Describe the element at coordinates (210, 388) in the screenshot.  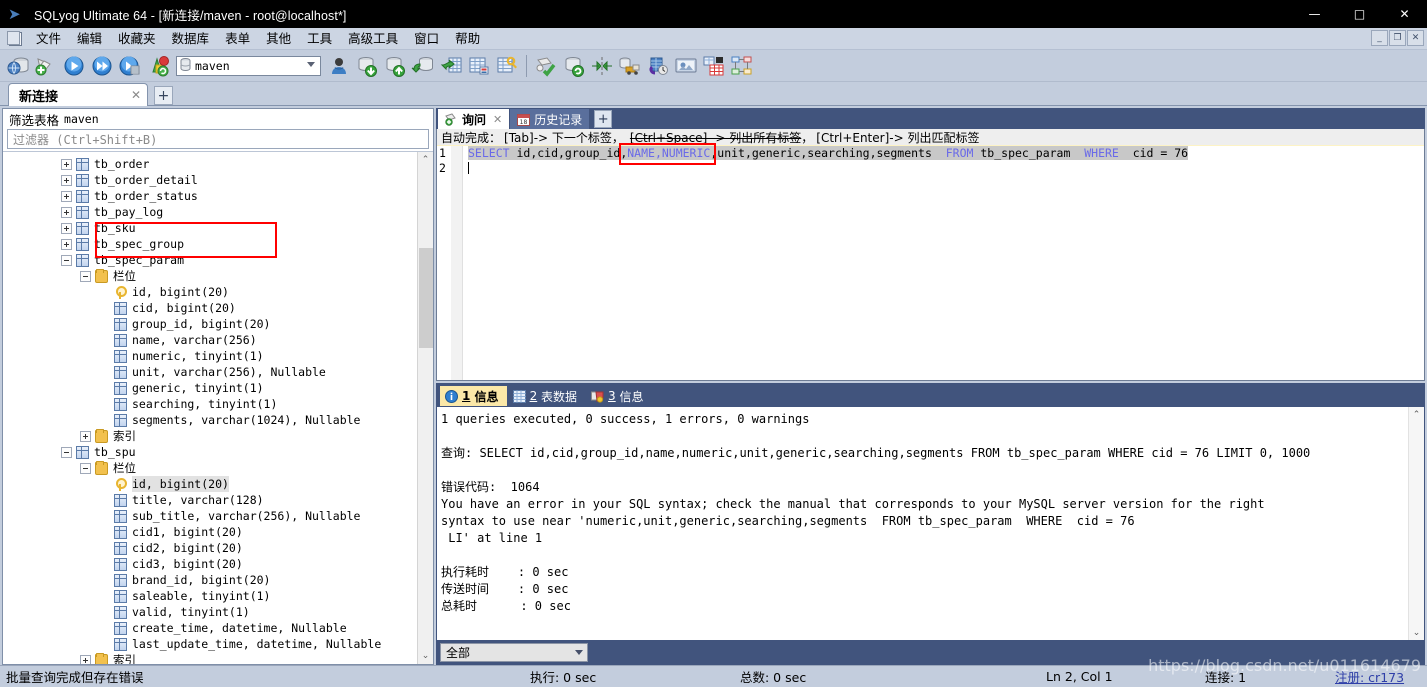
I see `tree-node: generic, tinyint(1)` at that location.